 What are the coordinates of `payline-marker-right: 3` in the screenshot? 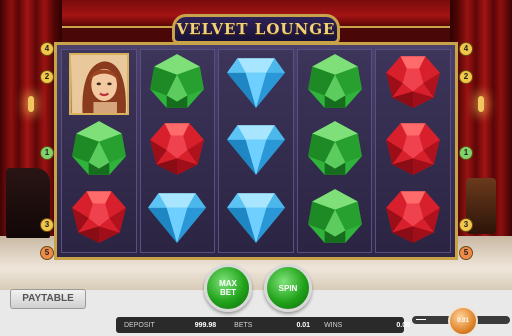 It's located at (466, 225).